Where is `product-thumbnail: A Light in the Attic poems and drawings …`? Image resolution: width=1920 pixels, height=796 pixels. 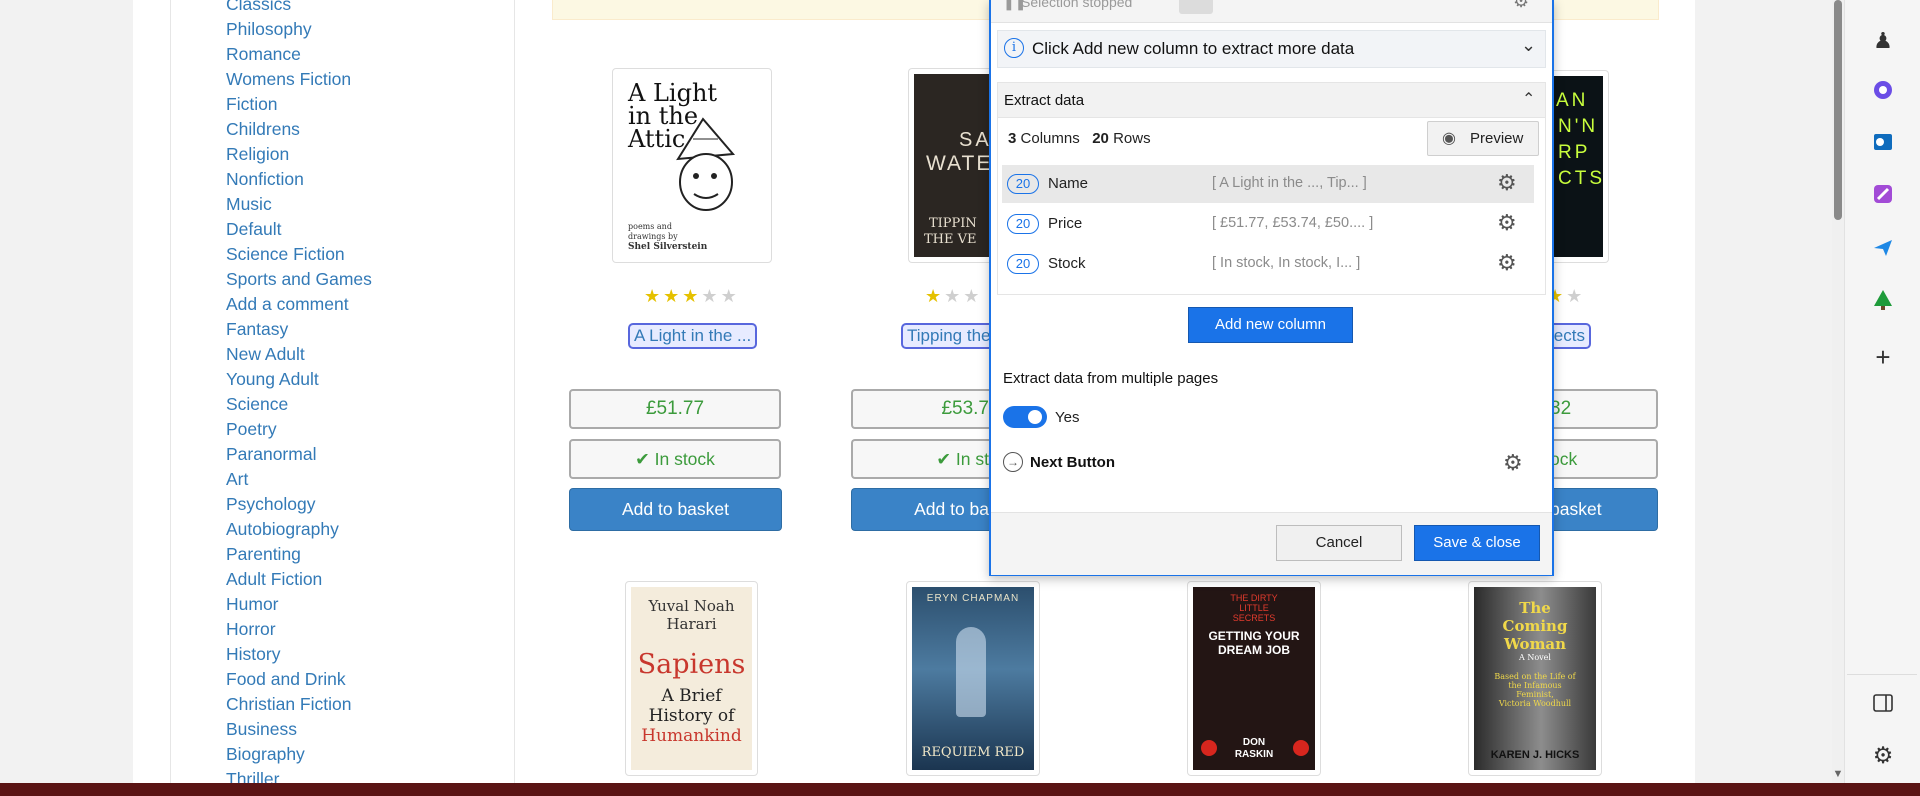 product-thumbnail: A Light in the Attic poems and drawings … is located at coordinates (692, 165).